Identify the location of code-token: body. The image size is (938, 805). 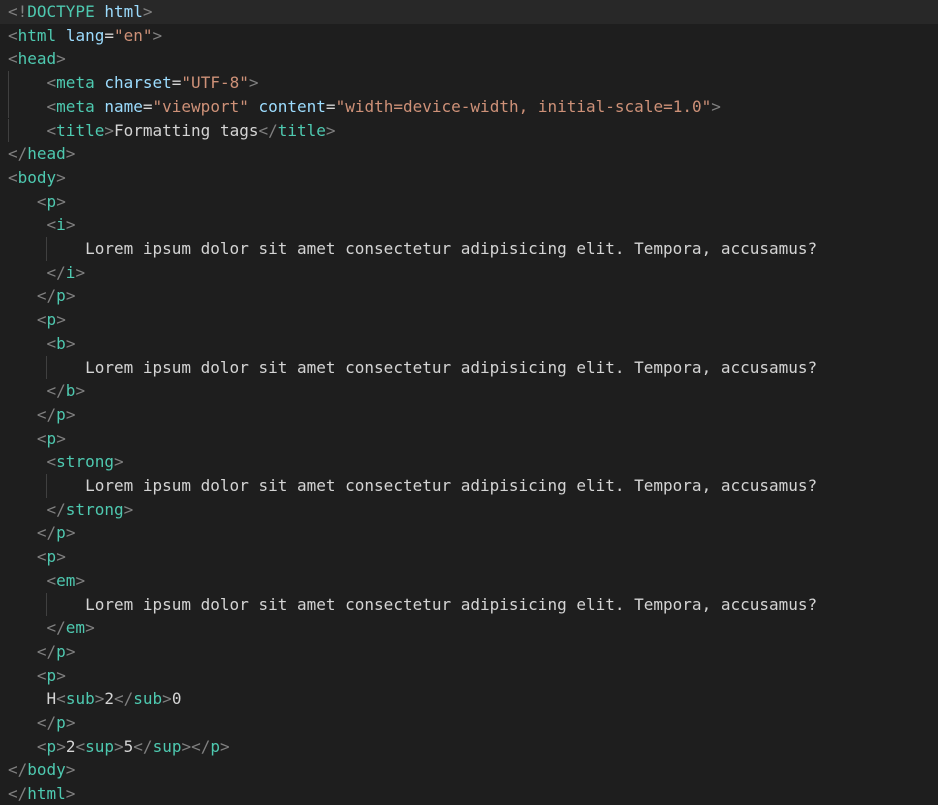
(46, 770).